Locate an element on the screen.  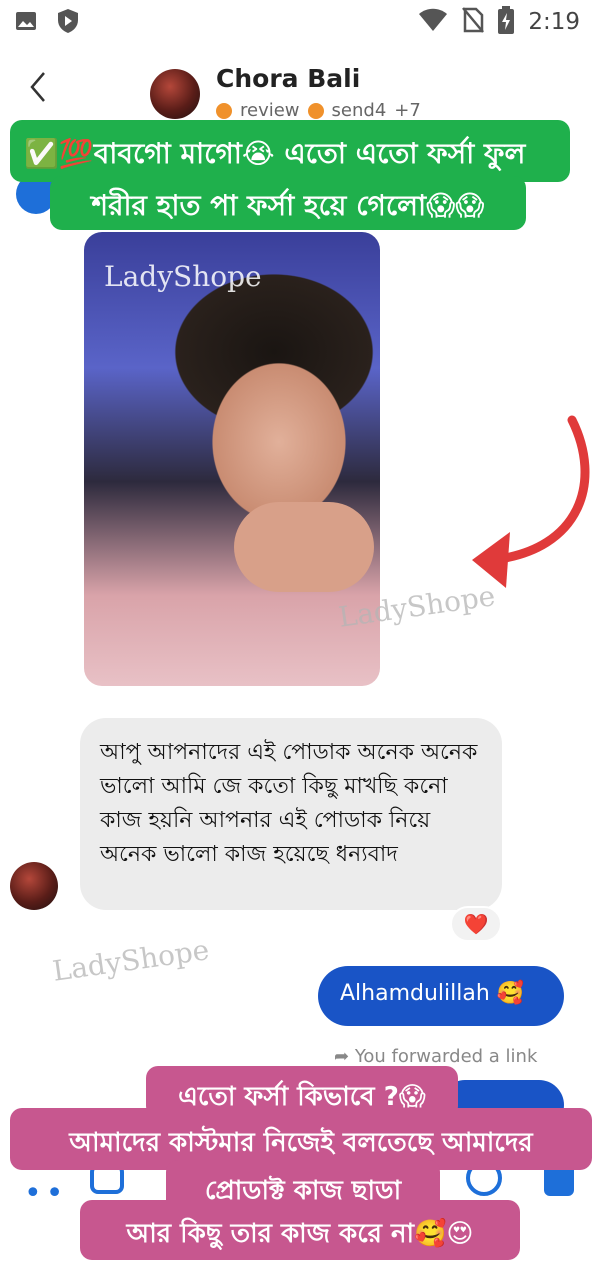
chat-header: Chora Bali review send4 +7 is located at coordinates (300, 82).